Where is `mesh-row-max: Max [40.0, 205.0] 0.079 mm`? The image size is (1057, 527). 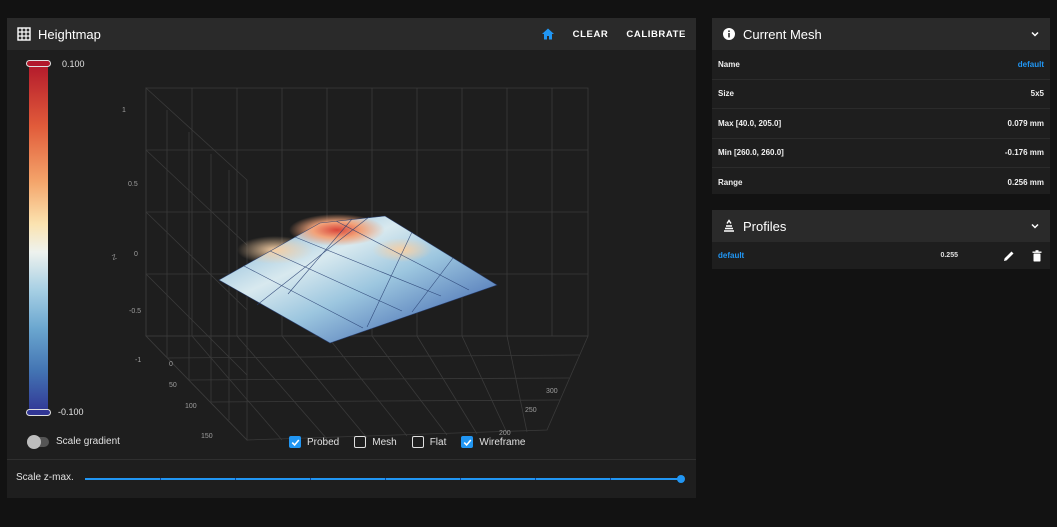 mesh-row-max: Max [40.0, 205.0] 0.079 mm is located at coordinates (881, 124).